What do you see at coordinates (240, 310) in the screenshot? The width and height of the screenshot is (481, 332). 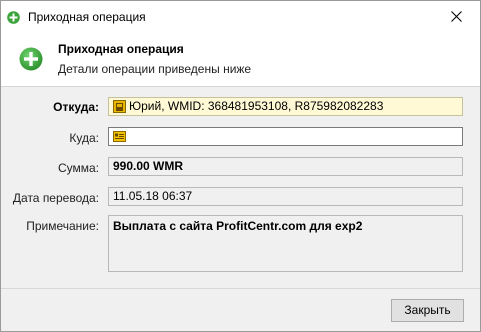 I see `footer: Закрыть` at bounding box center [240, 310].